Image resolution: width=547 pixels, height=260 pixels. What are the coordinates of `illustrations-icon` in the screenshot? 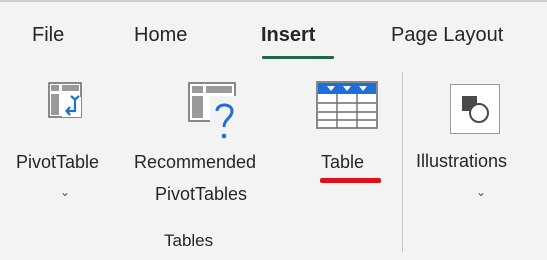 It's located at (475, 109).